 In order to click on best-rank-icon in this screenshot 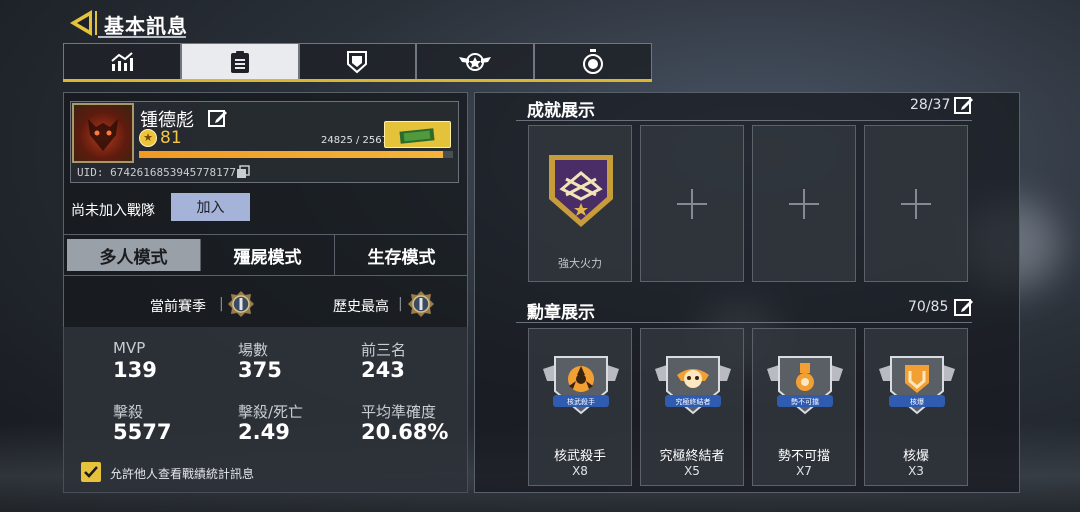, I will do `click(421, 304)`.